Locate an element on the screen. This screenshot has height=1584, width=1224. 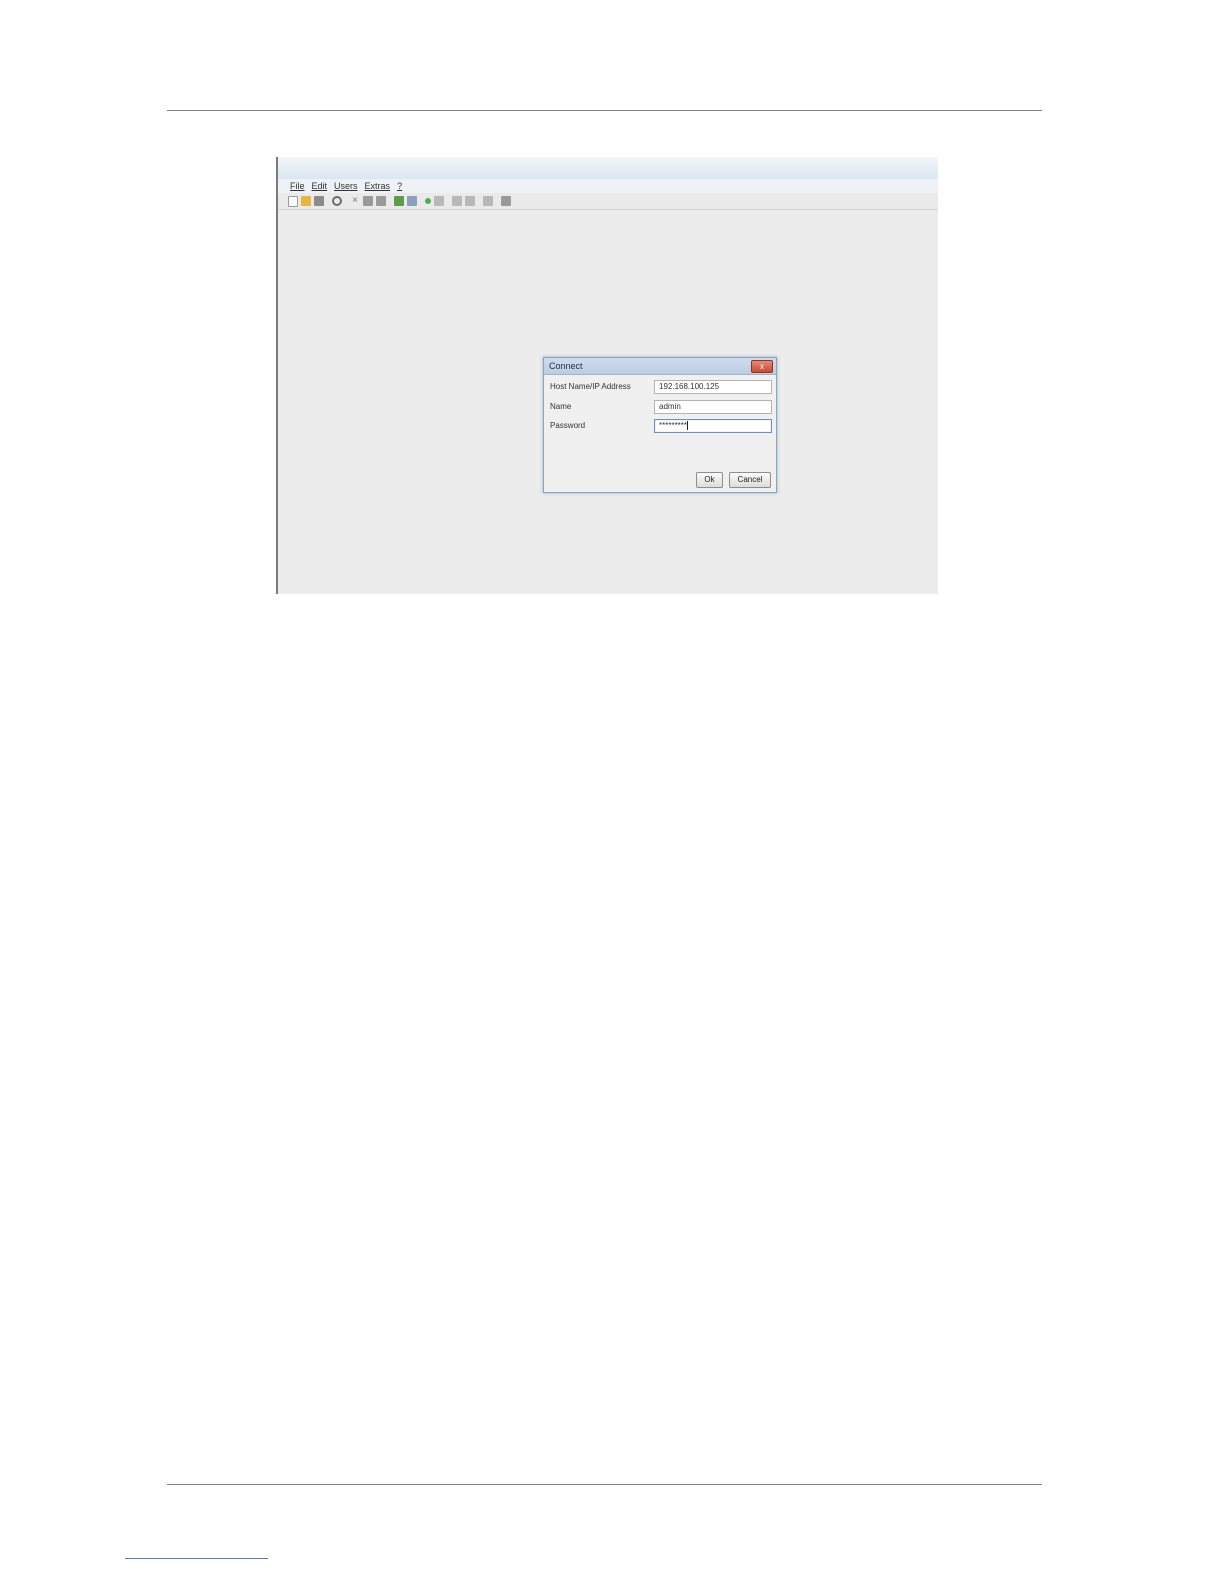
text-caret is located at coordinates (688, 426).